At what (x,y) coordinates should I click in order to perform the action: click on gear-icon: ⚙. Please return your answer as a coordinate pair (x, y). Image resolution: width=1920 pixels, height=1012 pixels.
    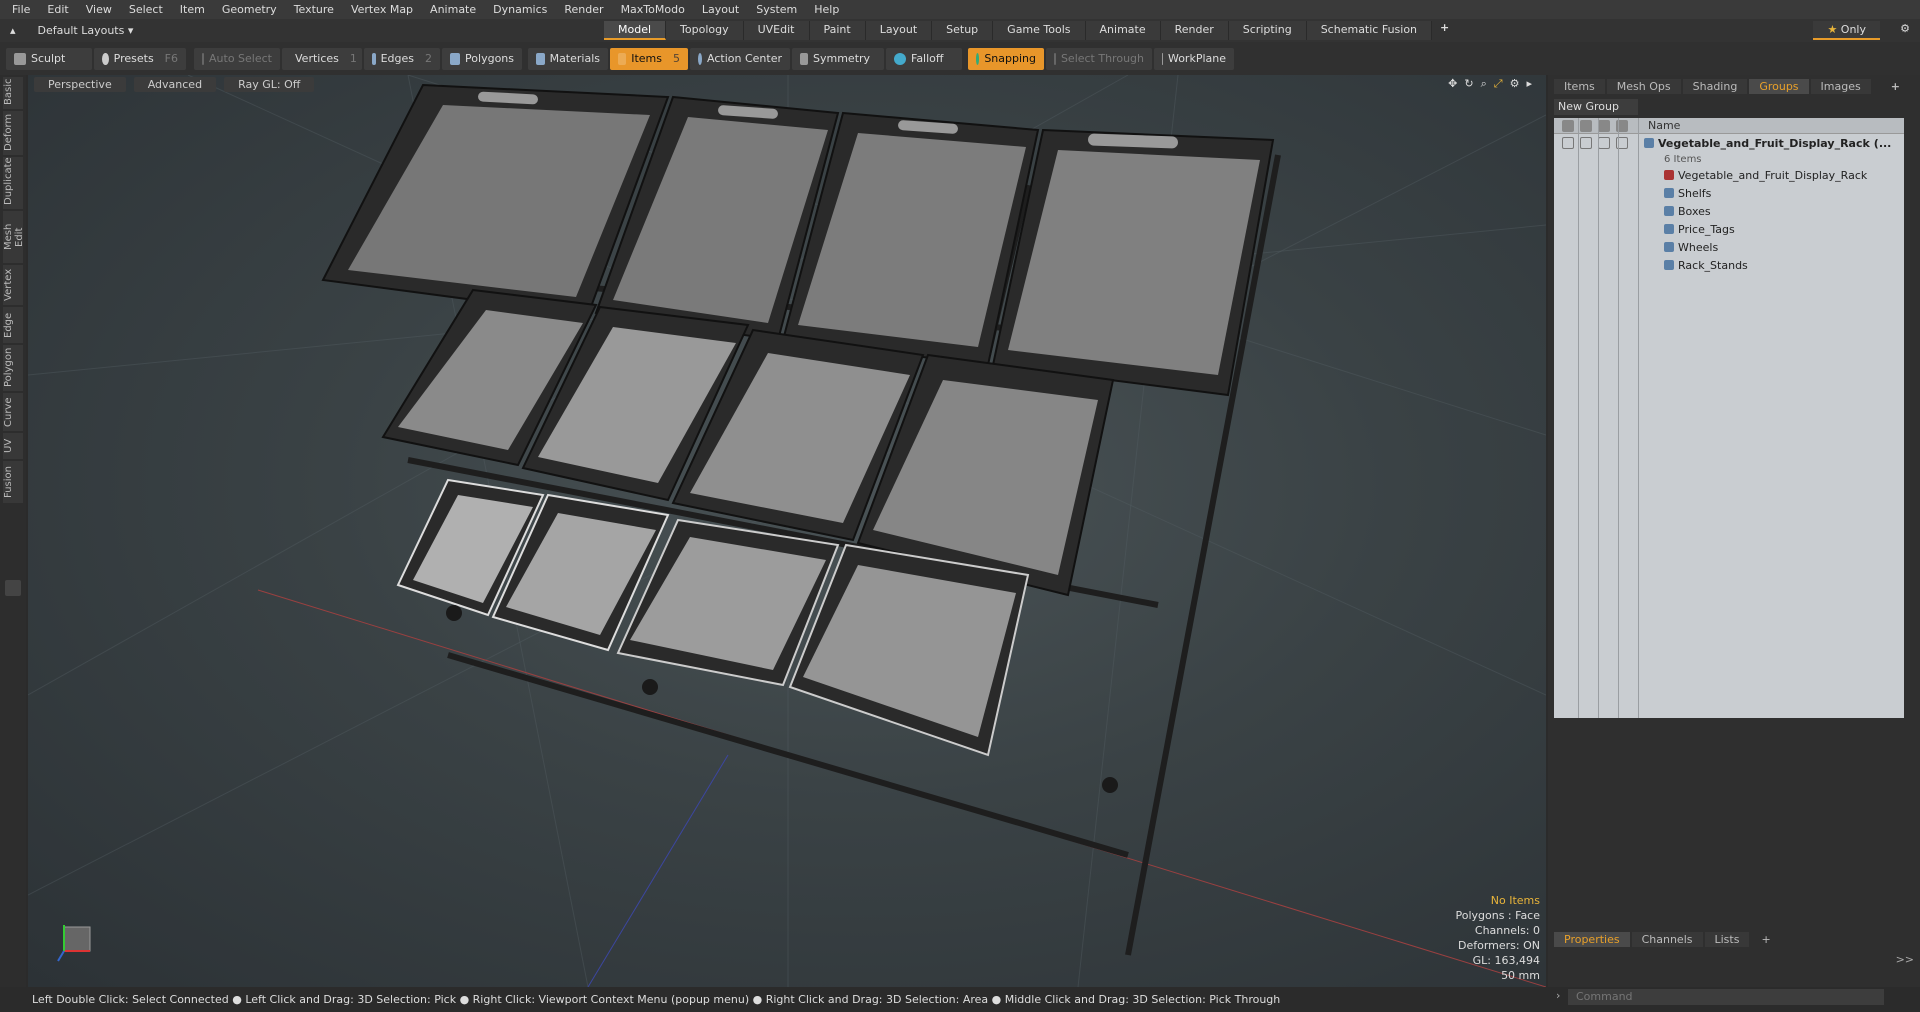
    Looking at the image, I should click on (1905, 28).